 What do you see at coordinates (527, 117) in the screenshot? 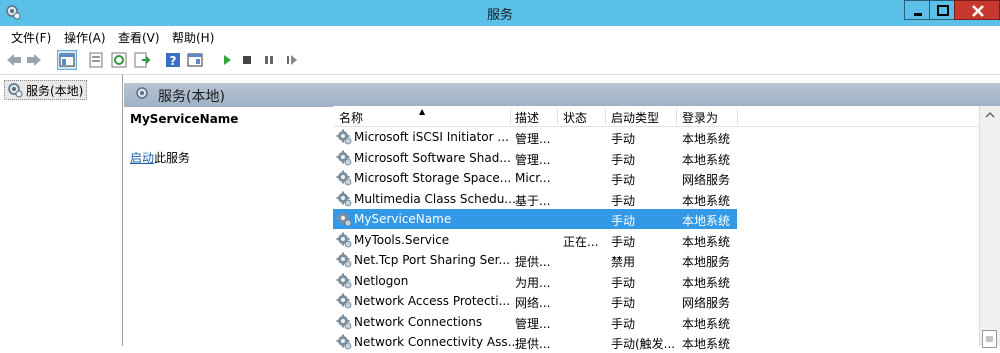
I see `column-description: 描述` at bounding box center [527, 117].